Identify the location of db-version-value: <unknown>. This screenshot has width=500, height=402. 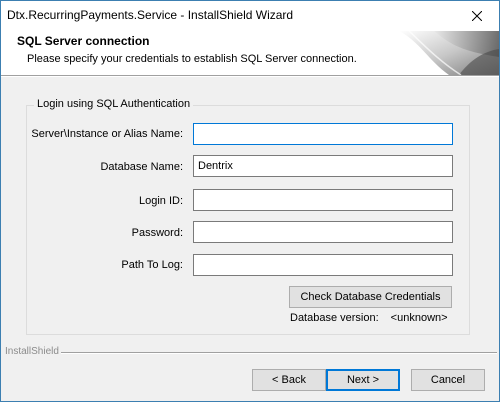
(419, 318).